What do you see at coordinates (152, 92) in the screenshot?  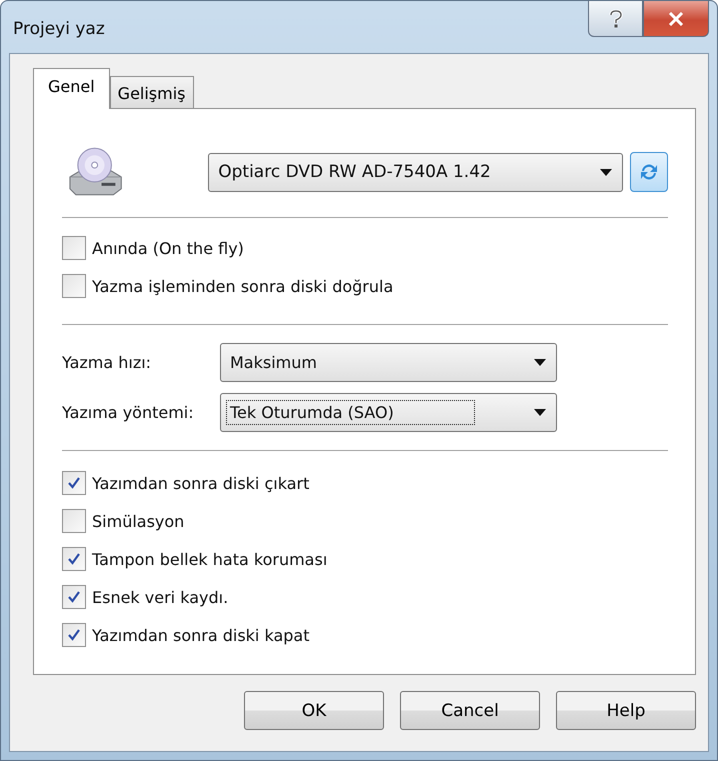 I see `tab: Gelişmiş` at bounding box center [152, 92].